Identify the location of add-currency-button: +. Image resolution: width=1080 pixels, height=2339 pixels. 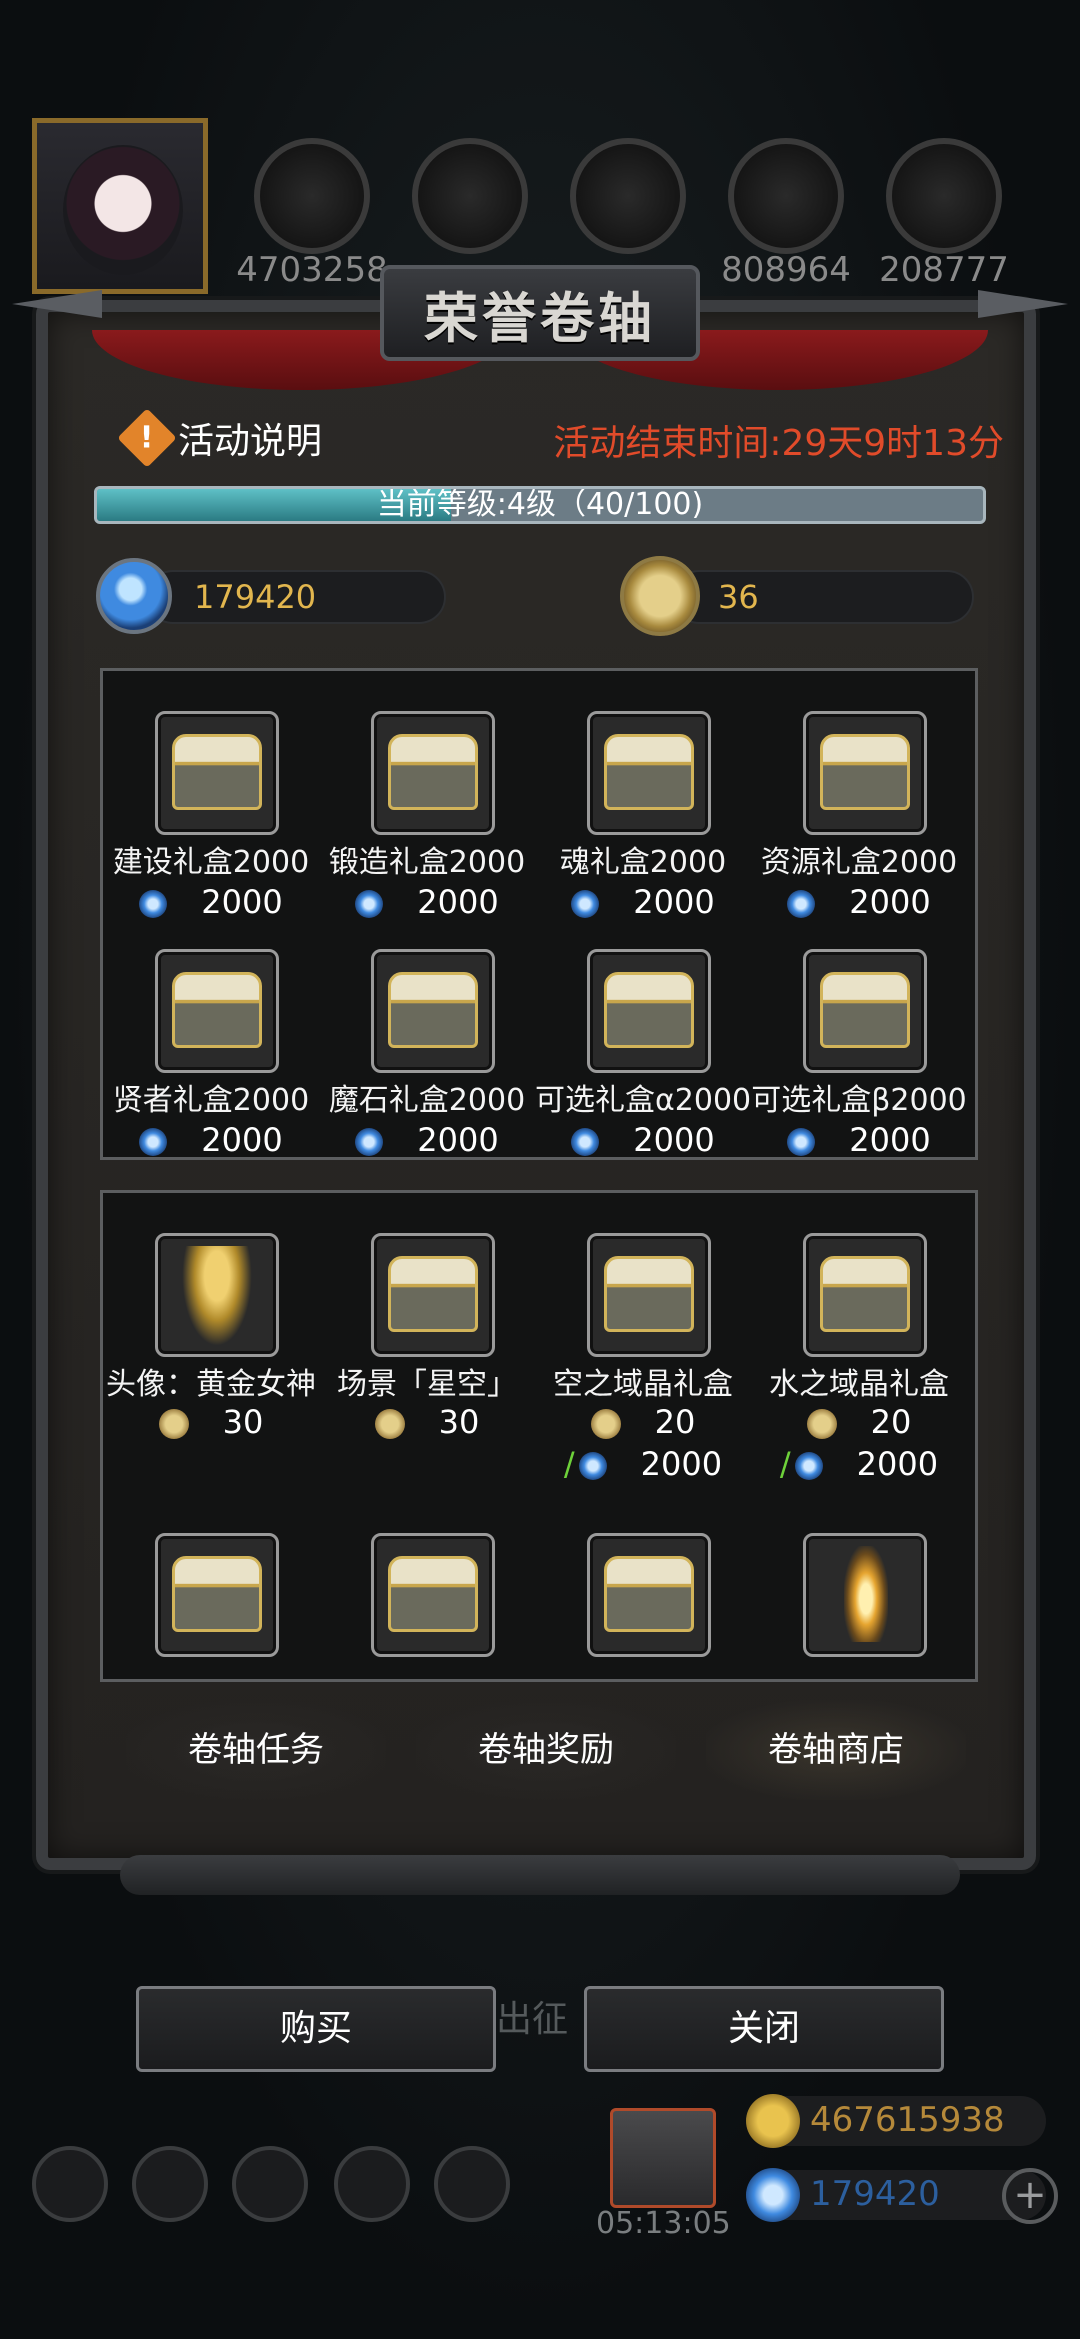
(1030, 2196).